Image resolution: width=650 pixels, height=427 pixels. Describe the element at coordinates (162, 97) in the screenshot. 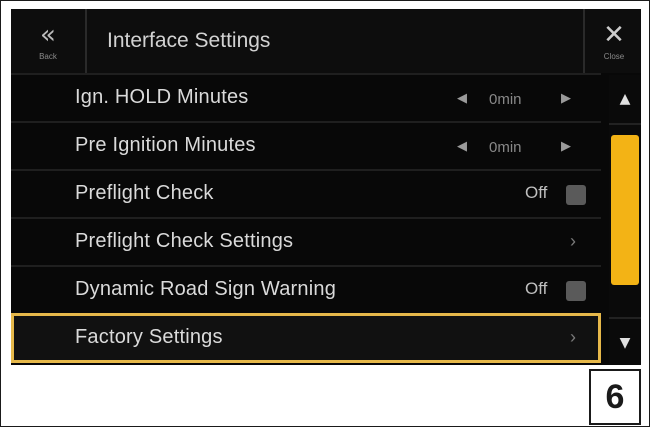

I see `setting-label: Ign. HOLD Minutes` at that location.